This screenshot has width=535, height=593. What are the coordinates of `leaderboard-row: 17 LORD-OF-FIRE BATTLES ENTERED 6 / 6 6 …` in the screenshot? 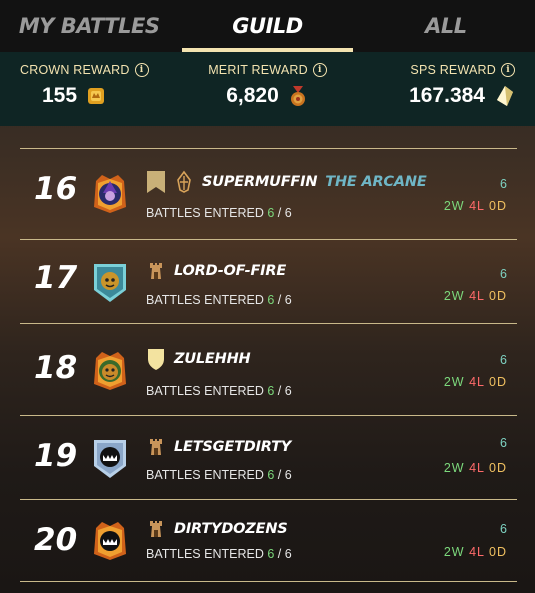 It's located at (268, 282).